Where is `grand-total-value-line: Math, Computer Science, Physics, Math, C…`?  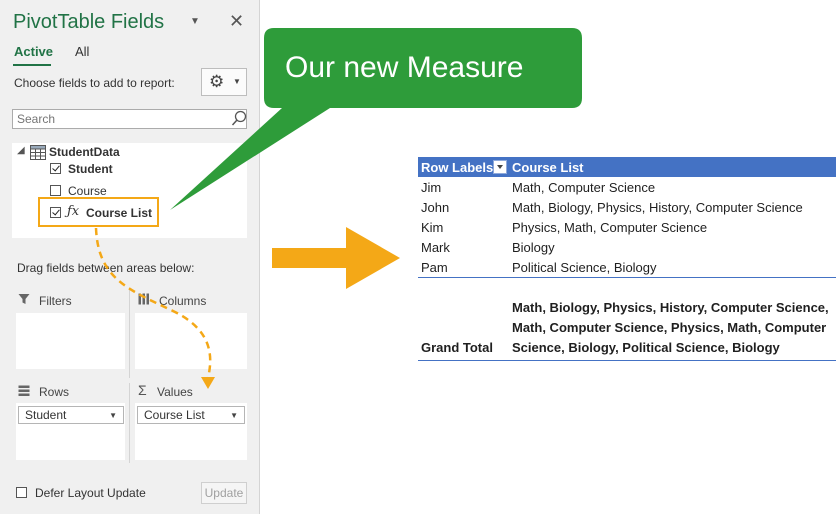
grand-total-value-line: Math, Computer Science, Physics, Math, C… is located at coordinates (669, 327).